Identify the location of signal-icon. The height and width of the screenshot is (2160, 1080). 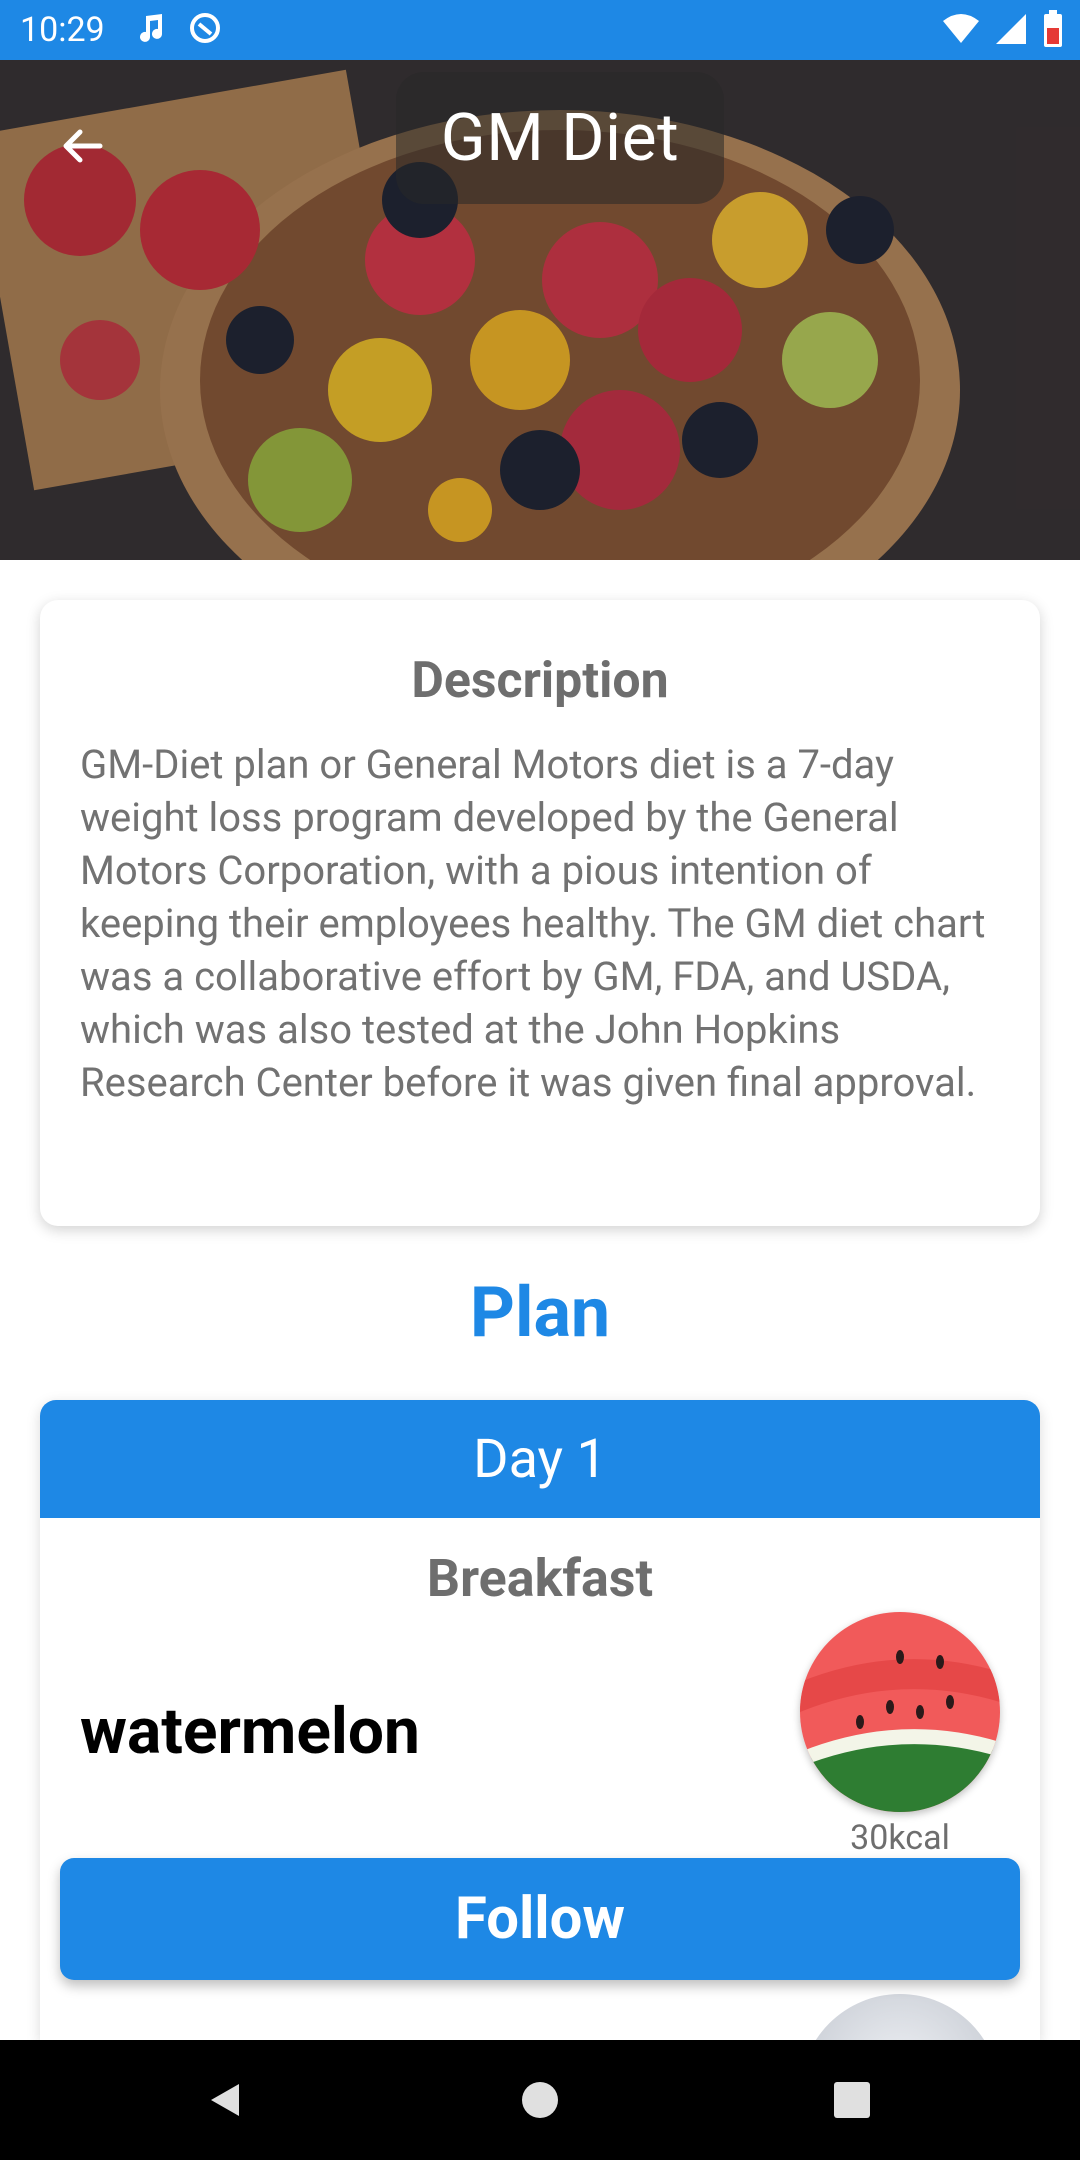
(1011, 31).